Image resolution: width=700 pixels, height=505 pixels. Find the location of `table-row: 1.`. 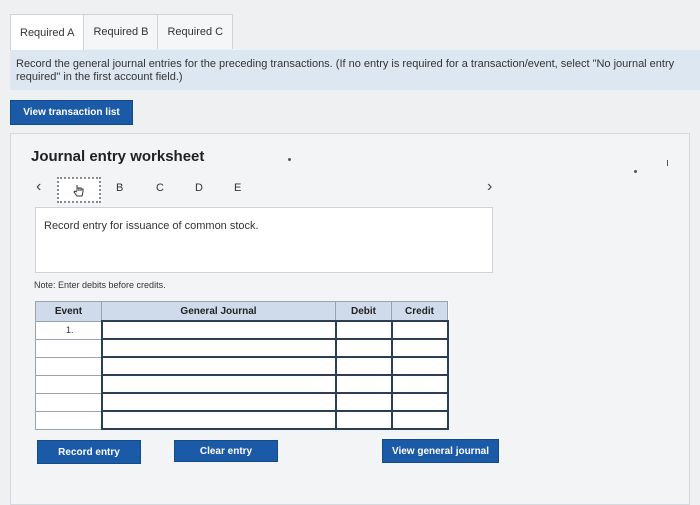

table-row: 1. is located at coordinates (242, 330).